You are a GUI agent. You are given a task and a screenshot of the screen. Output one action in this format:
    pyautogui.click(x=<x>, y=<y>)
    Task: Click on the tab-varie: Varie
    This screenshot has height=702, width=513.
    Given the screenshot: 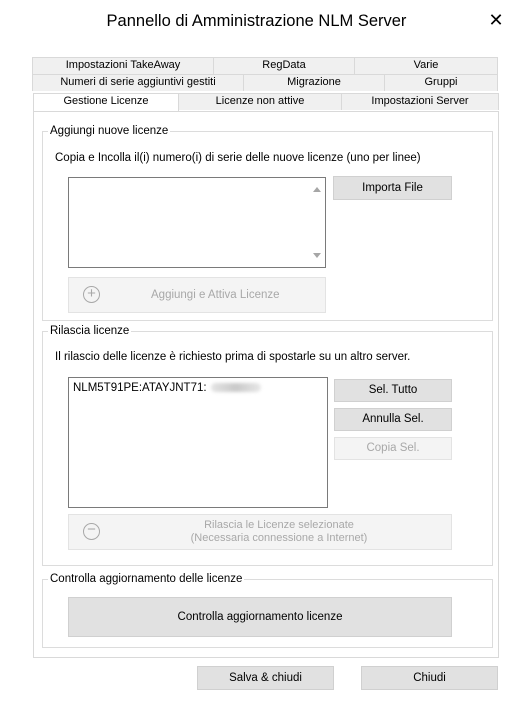 What is the action you would take?
    pyautogui.click(x=426, y=65)
    